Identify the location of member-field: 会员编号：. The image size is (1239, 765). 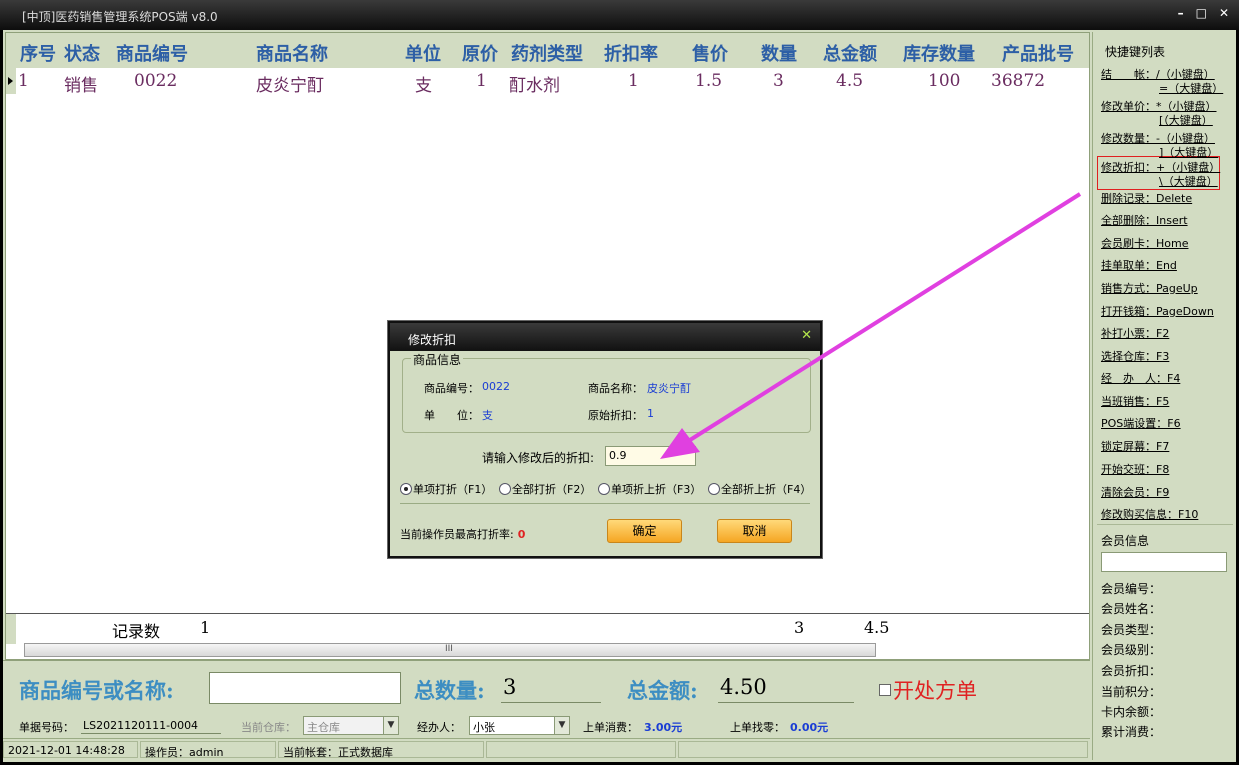
(1131, 589).